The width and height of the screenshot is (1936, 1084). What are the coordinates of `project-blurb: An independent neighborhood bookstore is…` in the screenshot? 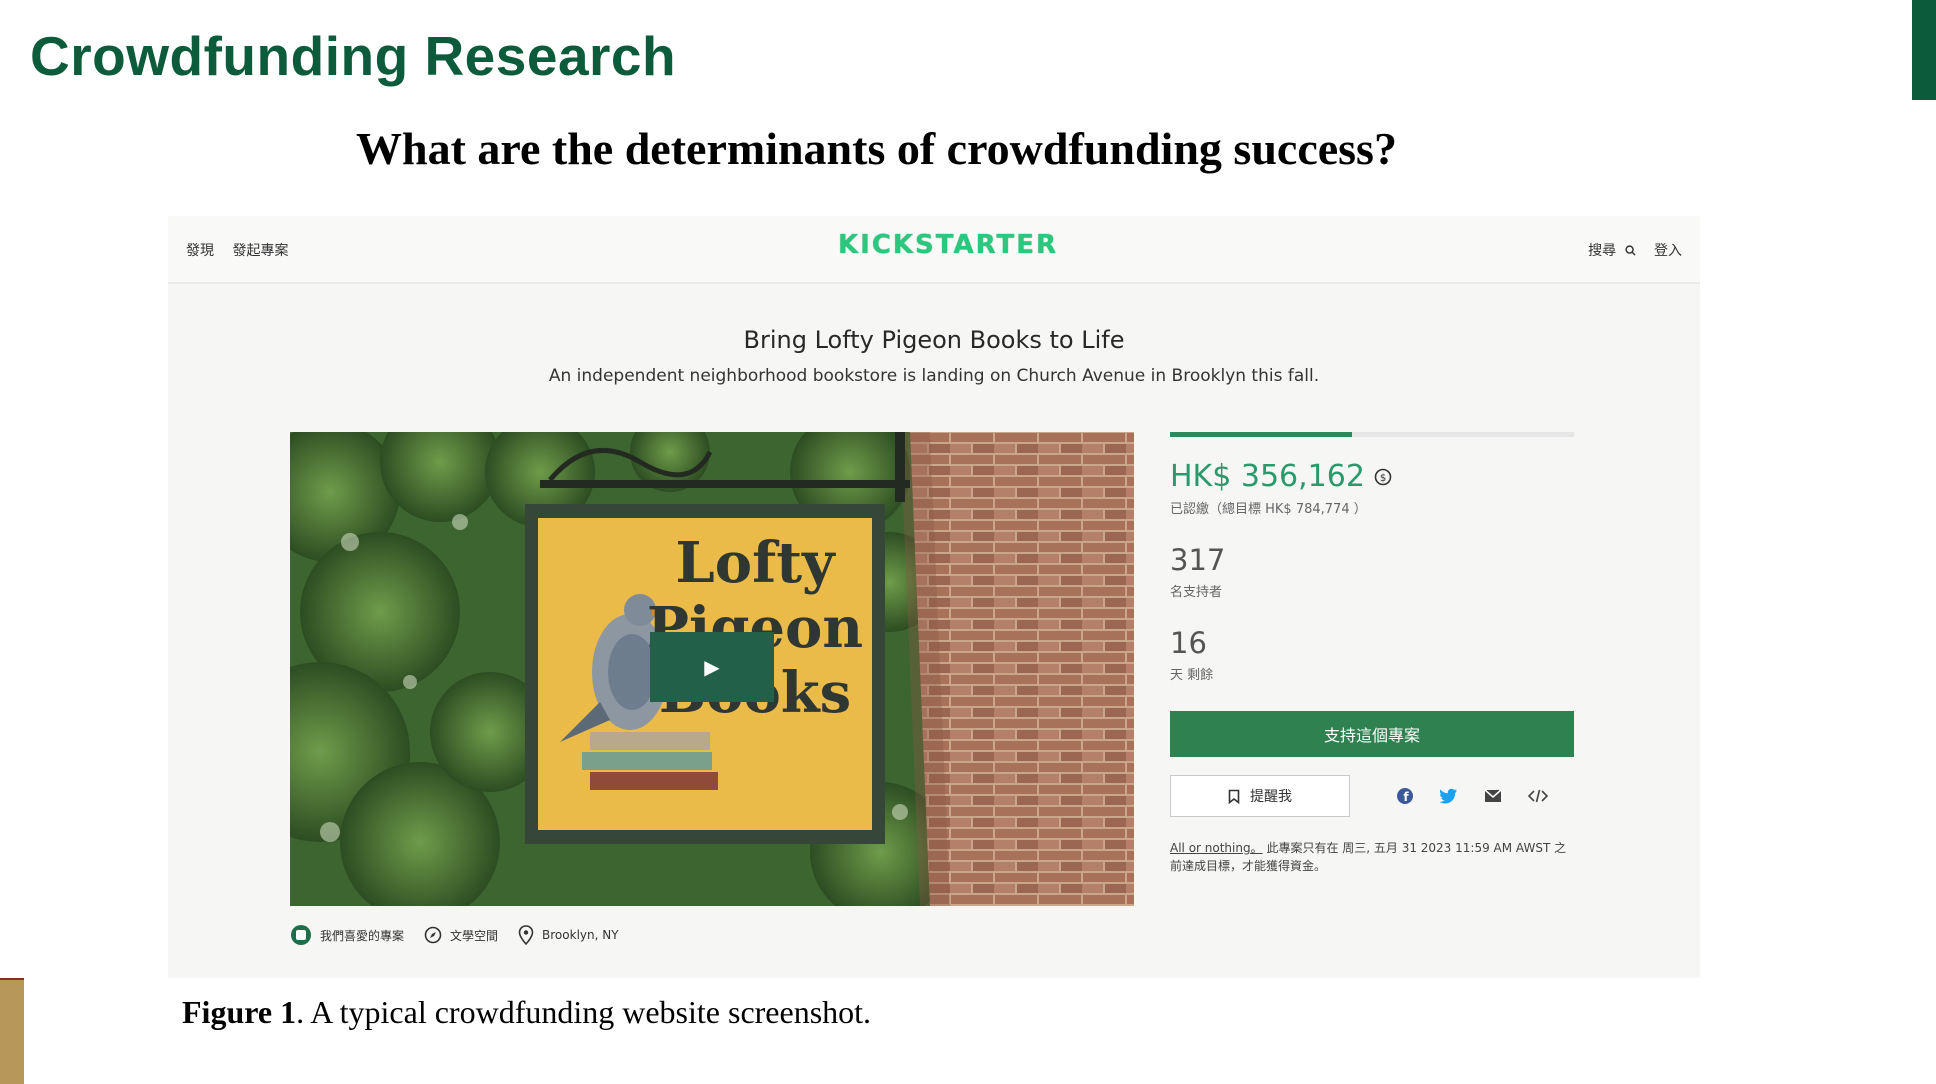 It's located at (934, 376).